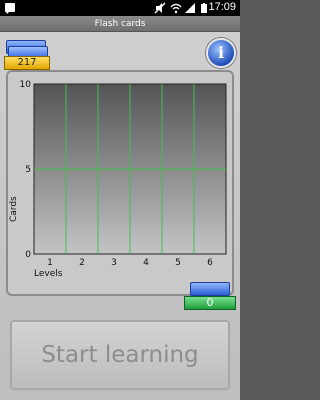  Describe the element at coordinates (160, 8) in the screenshot. I see `mute-icon` at that location.